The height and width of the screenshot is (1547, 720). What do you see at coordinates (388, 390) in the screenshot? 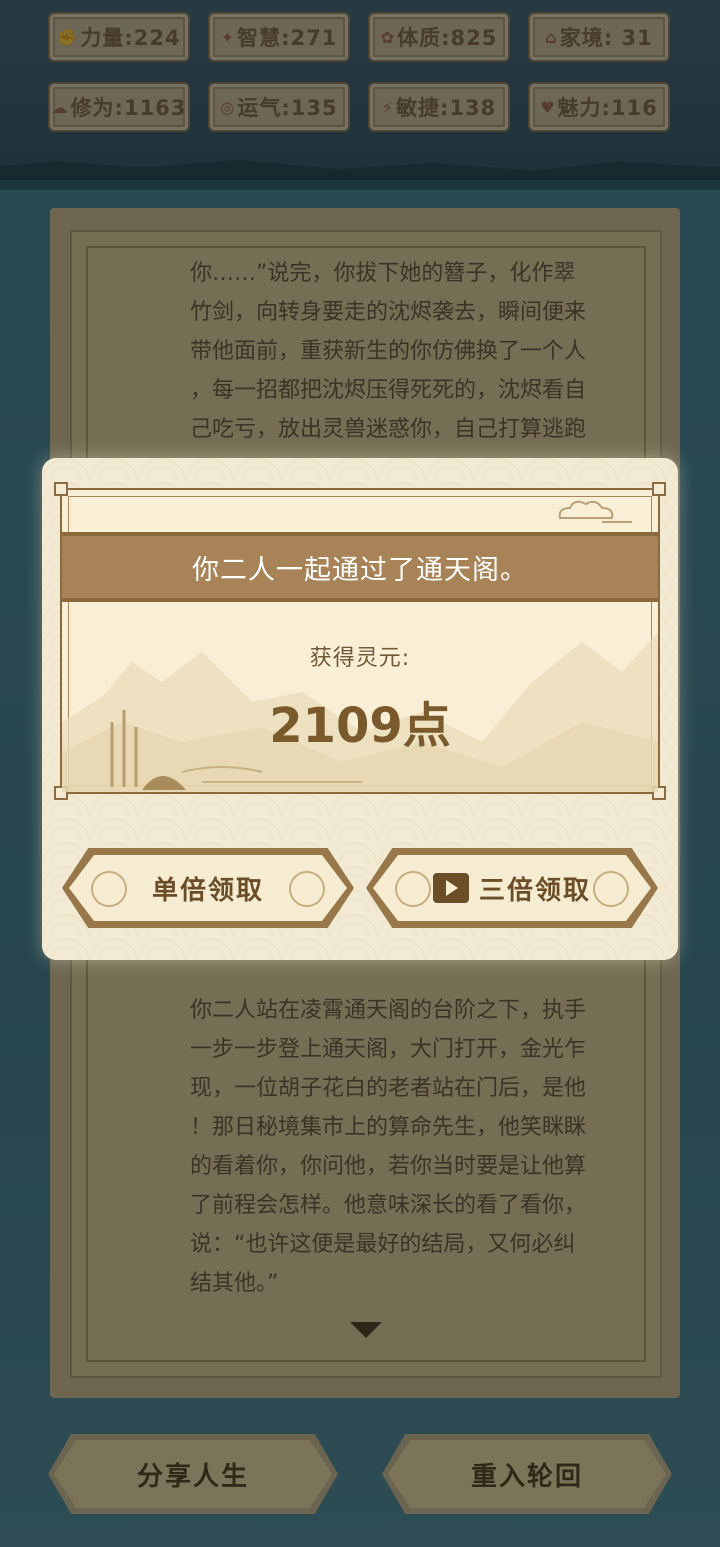
I see `story-line: ，每一招都把沈烬压得死死的，沈烬看自` at bounding box center [388, 390].